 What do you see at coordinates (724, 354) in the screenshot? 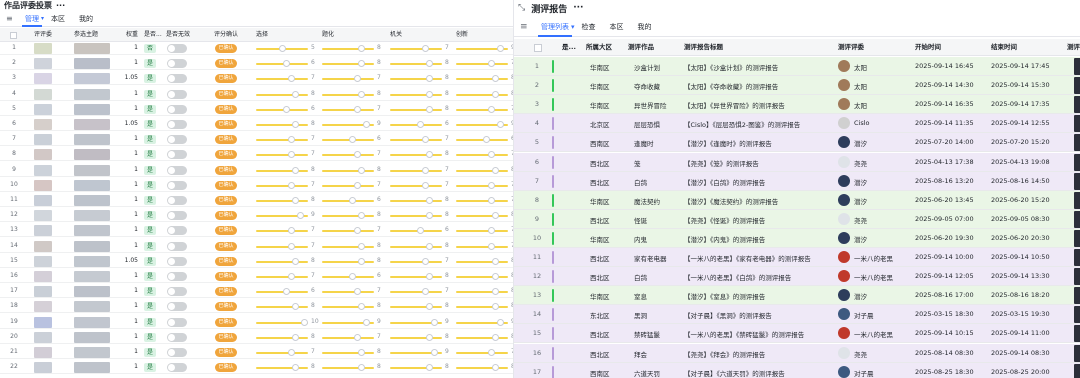
I see `report-title-cell: 【尧尧】《拜会》的测评报告` at bounding box center [724, 354].